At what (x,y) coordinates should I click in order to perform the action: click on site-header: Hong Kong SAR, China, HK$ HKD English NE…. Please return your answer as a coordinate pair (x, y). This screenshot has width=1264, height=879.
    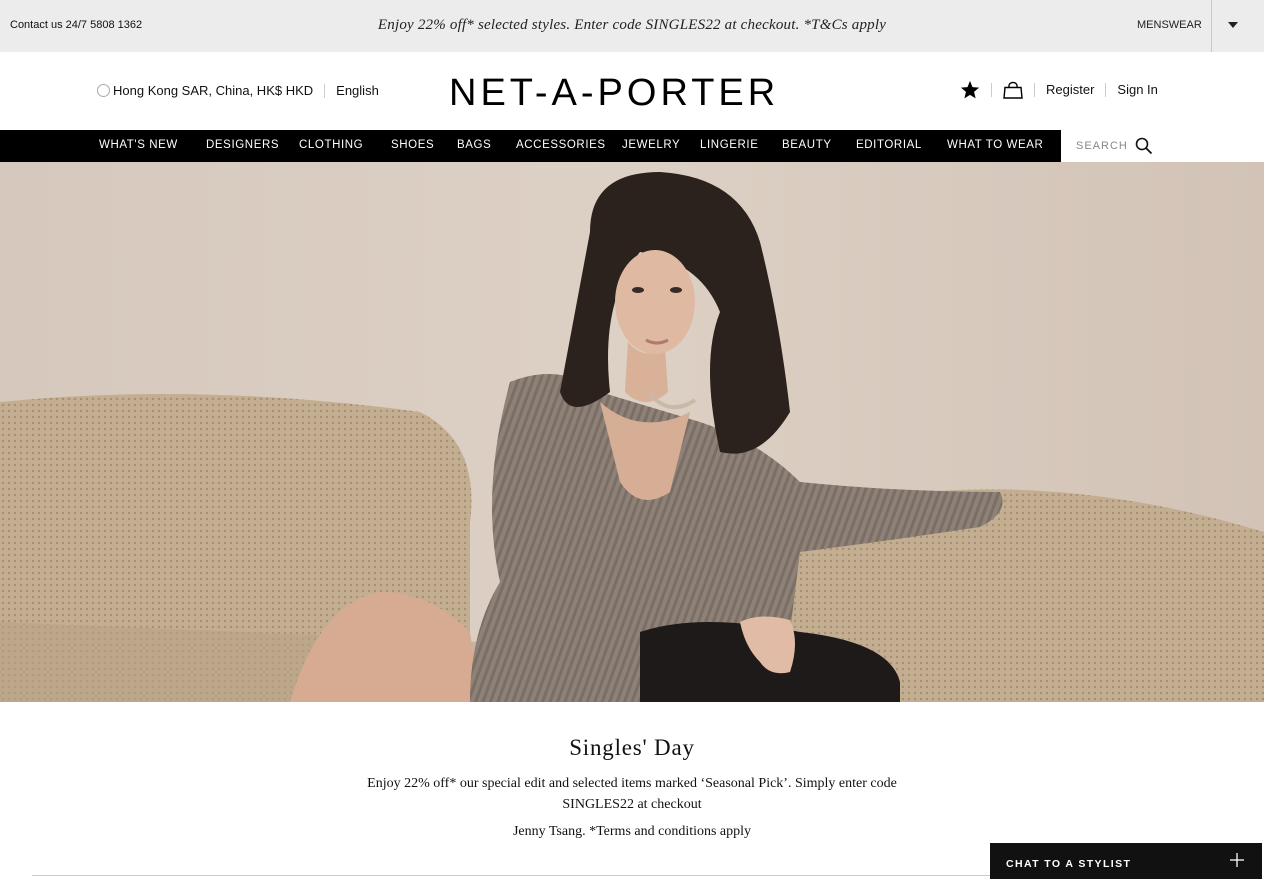
    Looking at the image, I should click on (632, 91).